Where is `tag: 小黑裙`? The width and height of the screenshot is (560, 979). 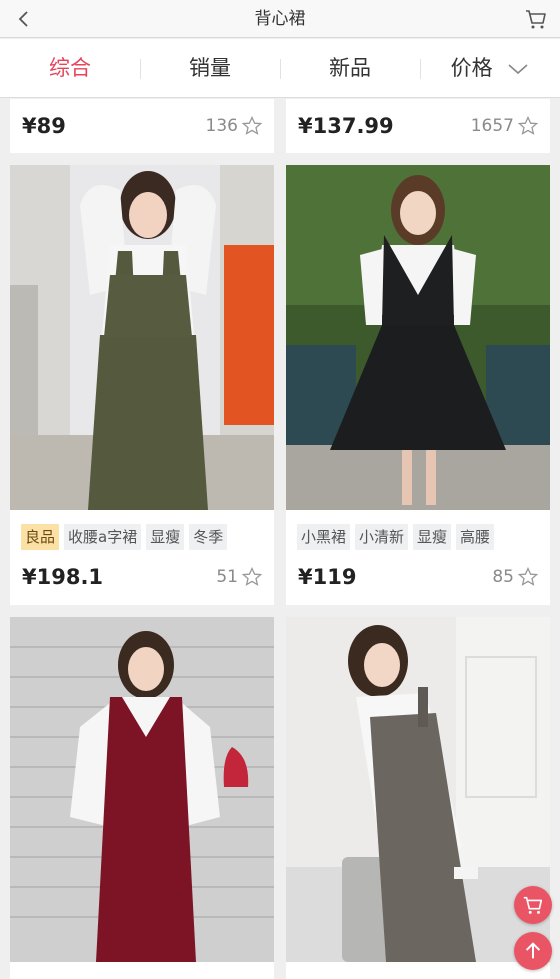 tag: 小黑裙 is located at coordinates (324, 537).